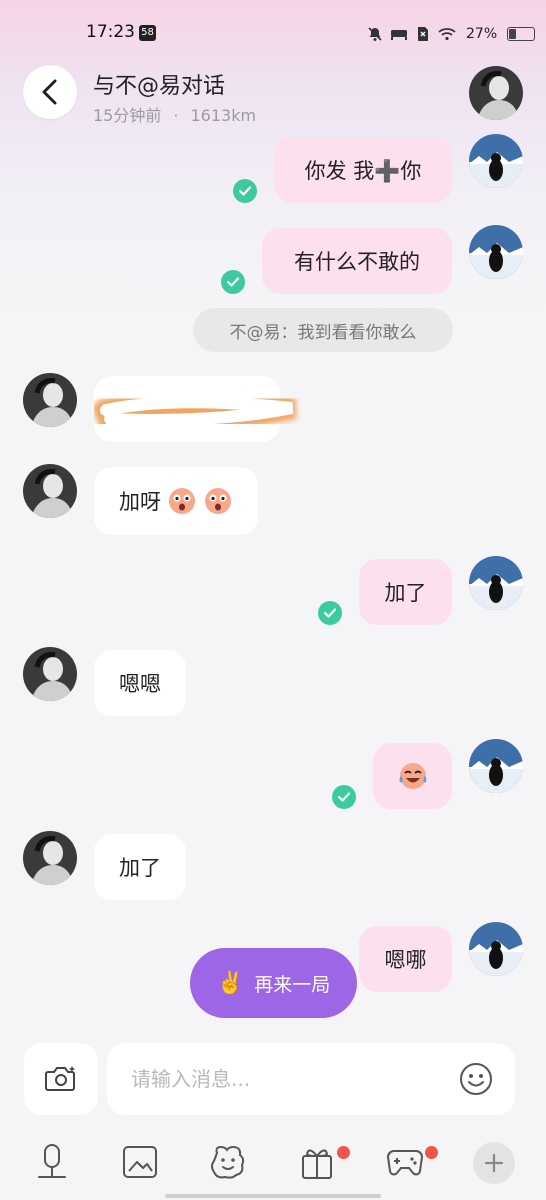 Image resolution: width=546 pixels, height=1200 pixels. Describe the element at coordinates (357, 261) in the screenshot. I see `message-bubble: 有什么不敢的` at that location.